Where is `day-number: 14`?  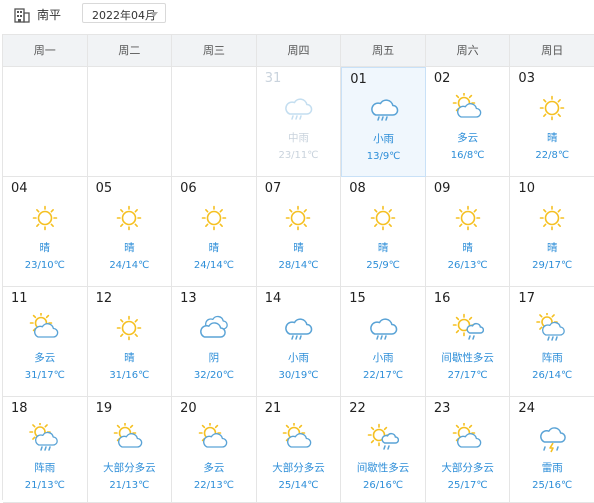
day-number: 14 is located at coordinates (273, 298).